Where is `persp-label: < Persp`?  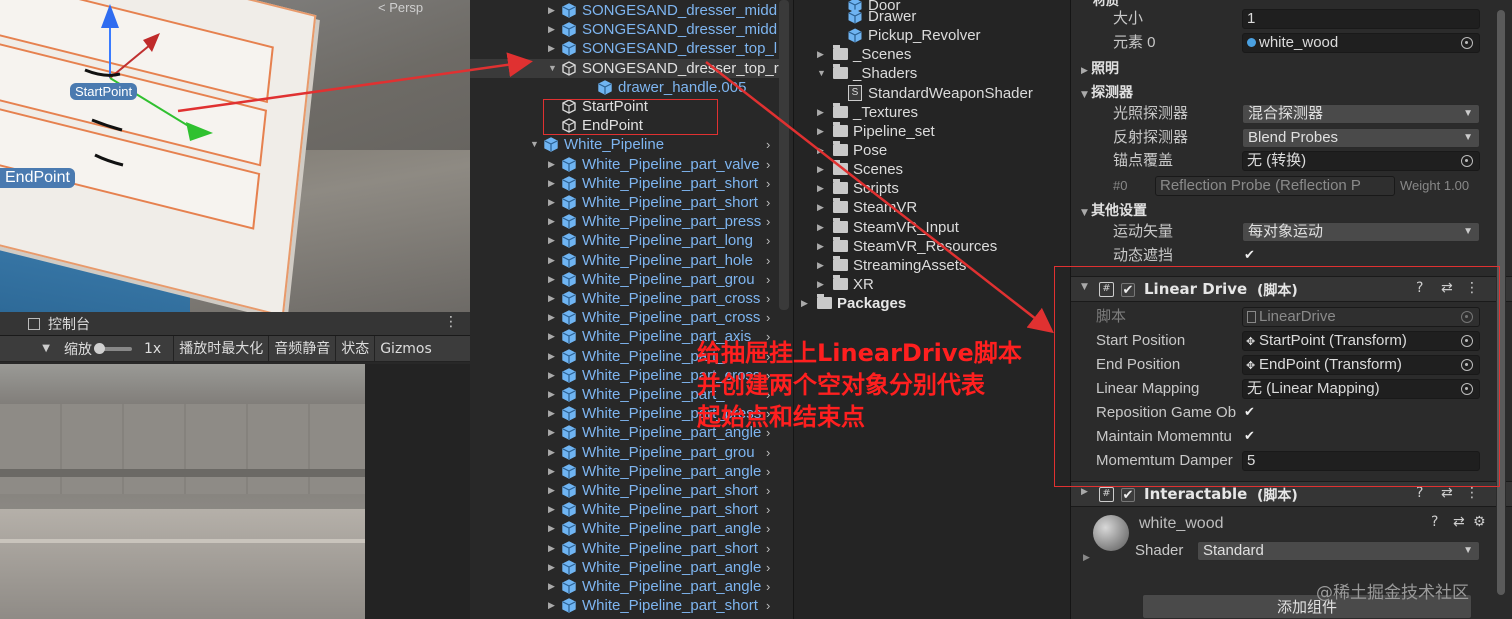 persp-label: < Persp is located at coordinates (400, 7).